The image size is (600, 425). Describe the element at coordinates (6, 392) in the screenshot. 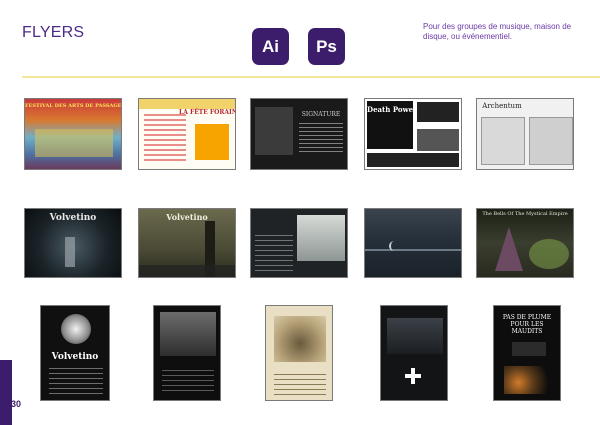

I see `page-edge-bar` at that location.